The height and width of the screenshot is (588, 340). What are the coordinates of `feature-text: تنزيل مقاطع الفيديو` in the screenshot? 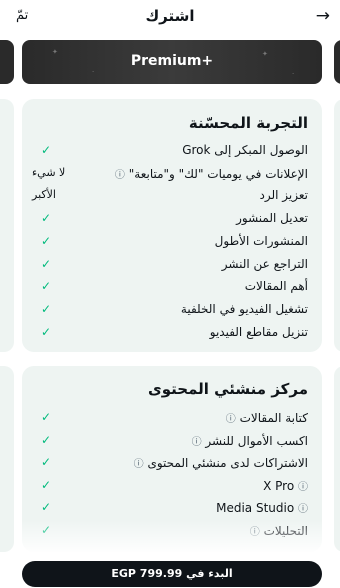 It's located at (258, 331).